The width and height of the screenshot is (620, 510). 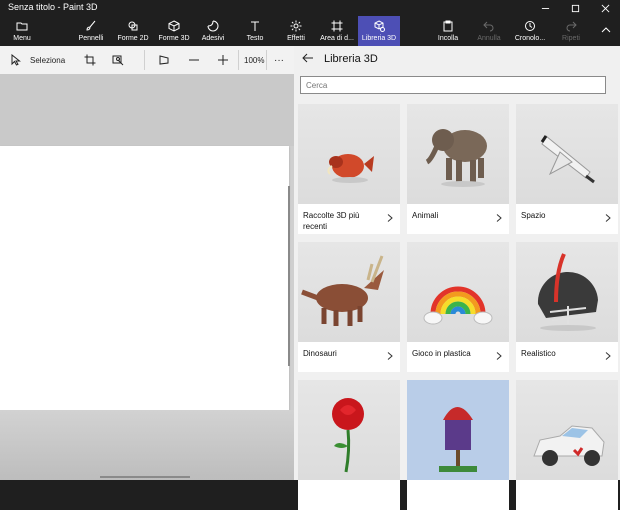 What do you see at coordinates (488, 26) in the screenshot?
I see `undo-icon` at bounding box center [488, 26].